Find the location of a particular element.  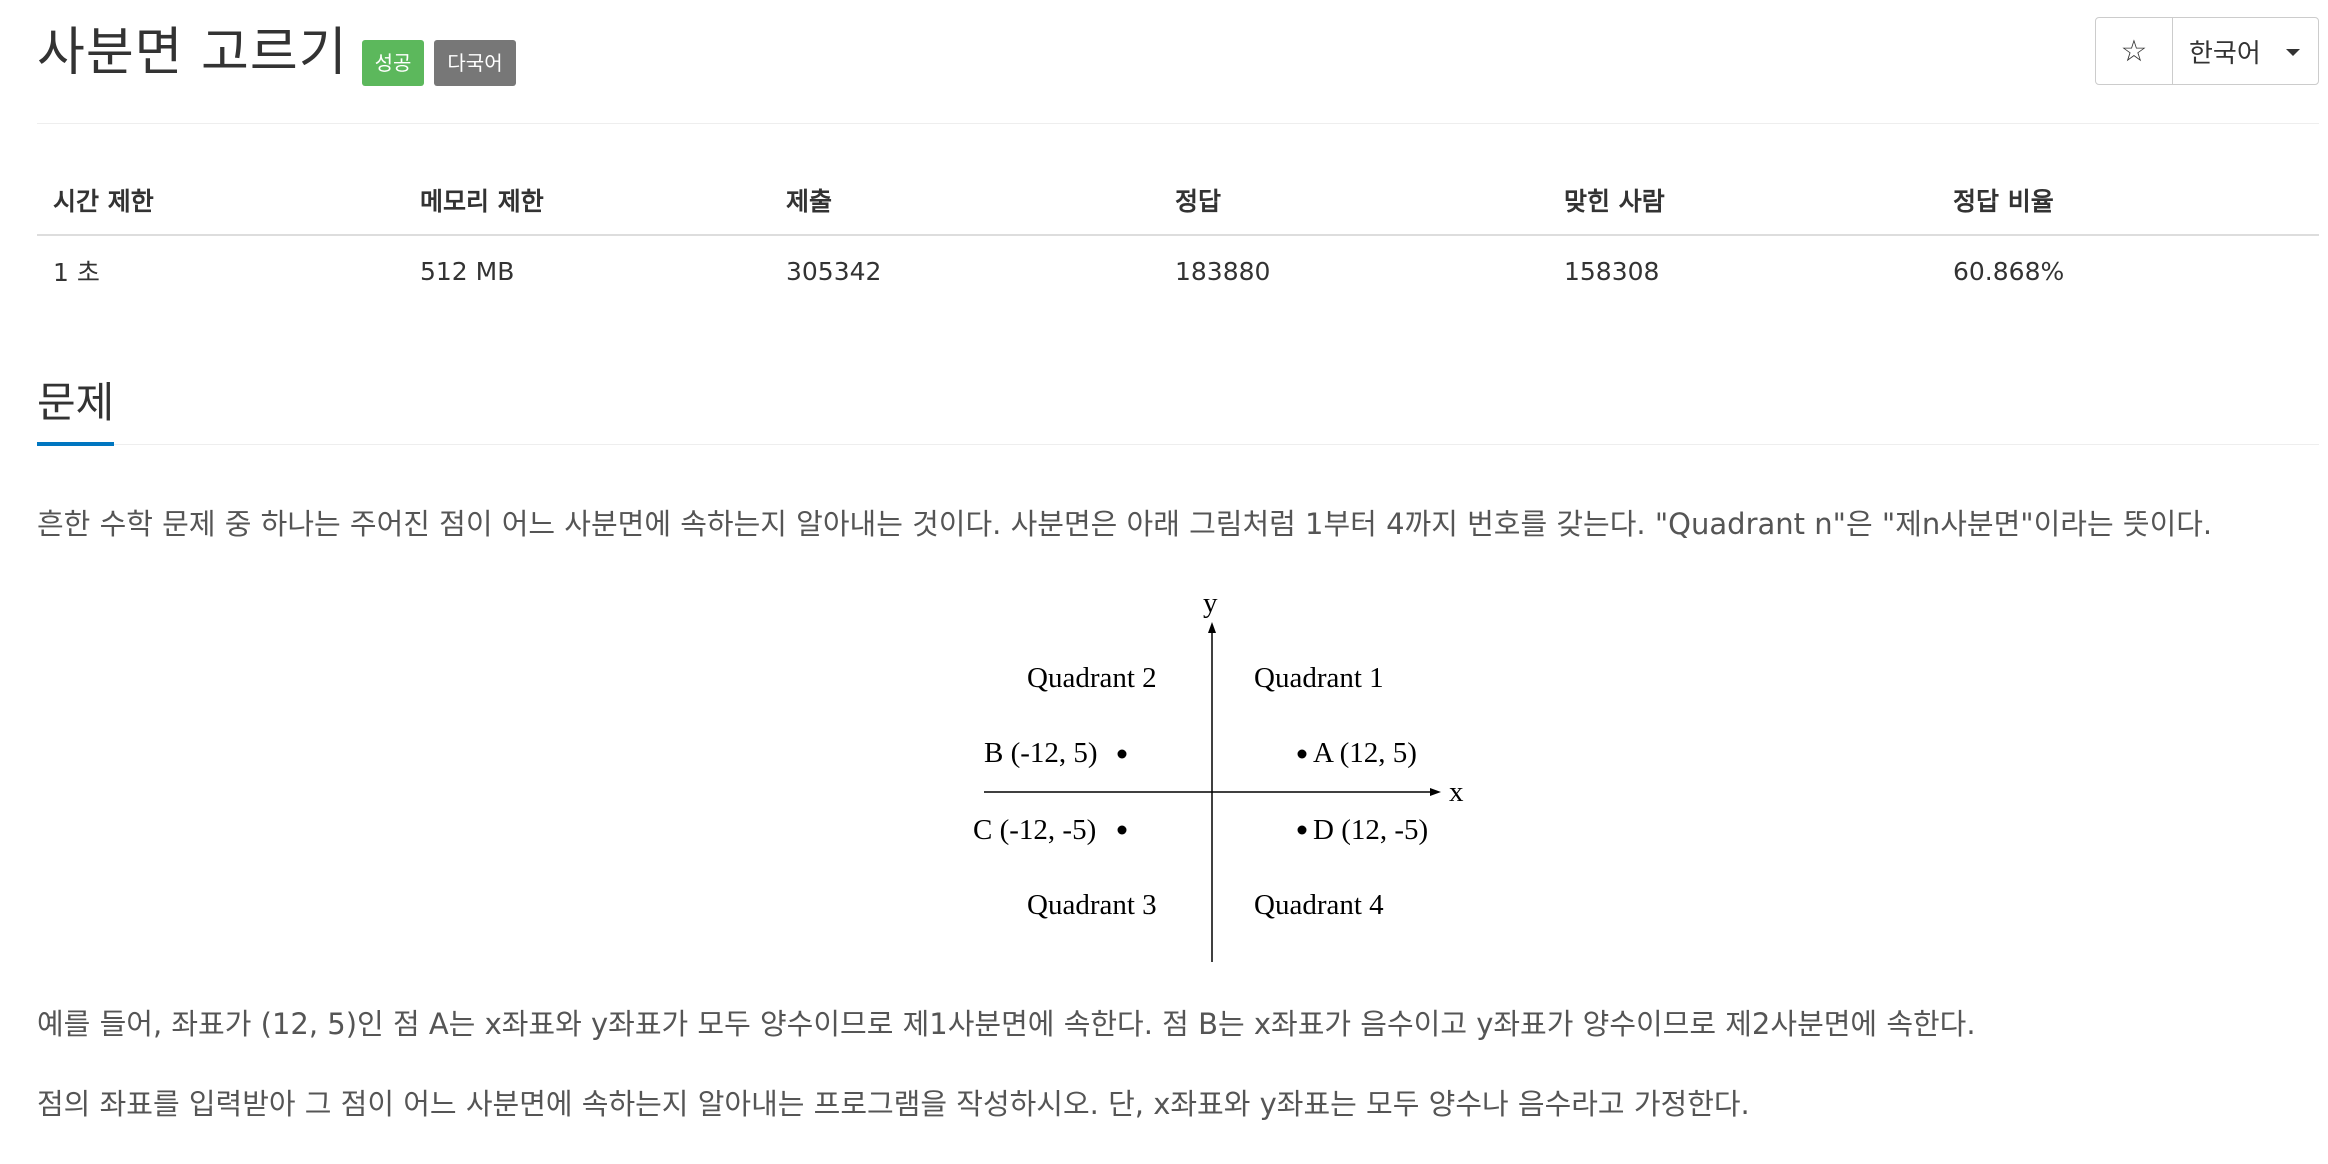

time-limit-value: 1 초 is located at coordinates (76, 272).